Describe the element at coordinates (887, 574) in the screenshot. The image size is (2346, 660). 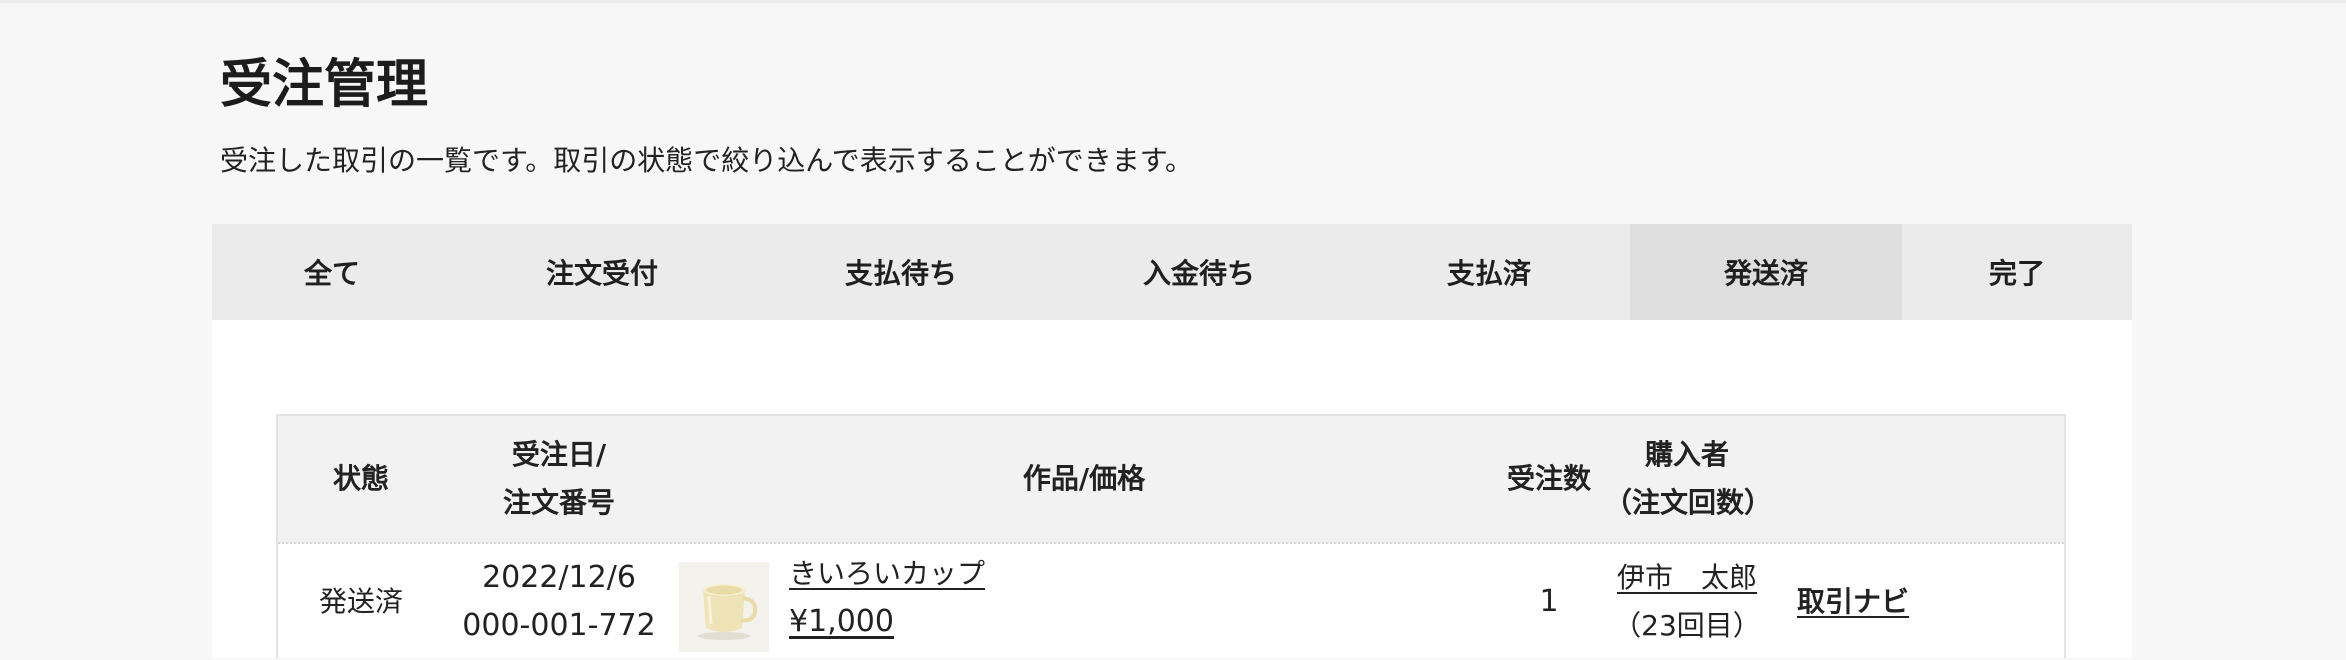
I see `product-name-link: きいろいカップ` at that location.